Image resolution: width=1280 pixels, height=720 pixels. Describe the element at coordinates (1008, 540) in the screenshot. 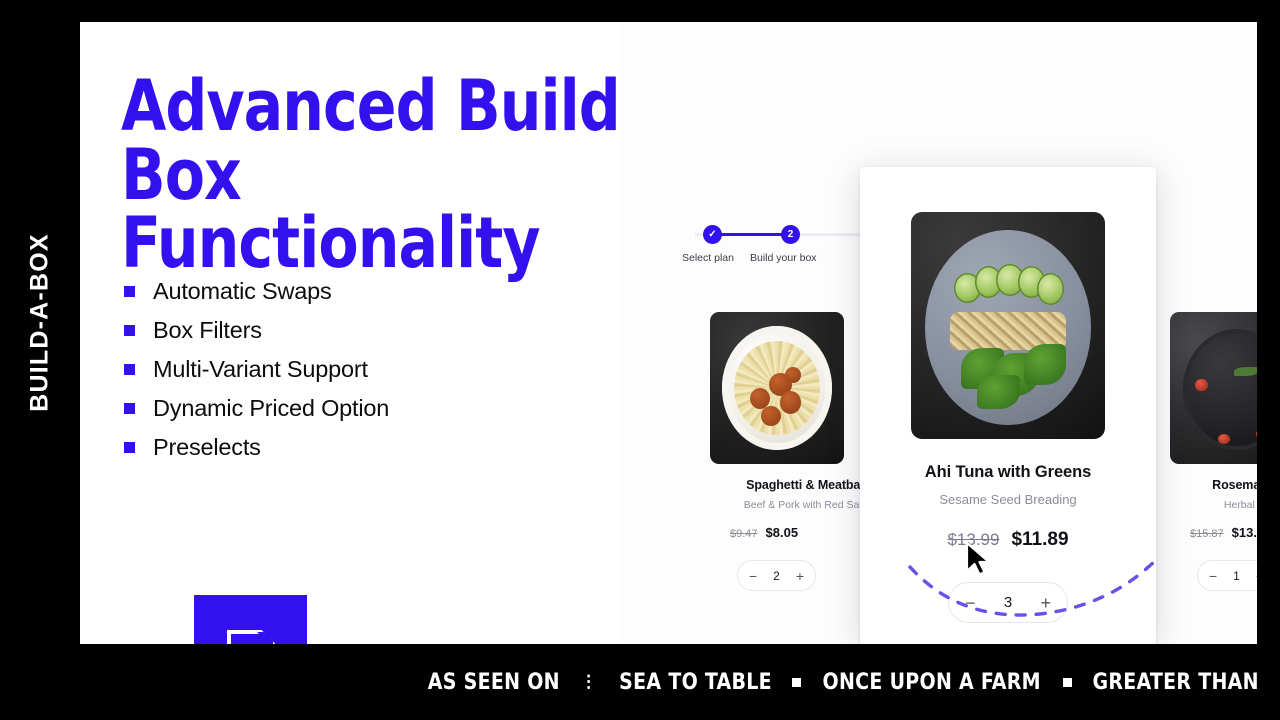

I see `product-prices: $13.99 $11.89` at that location.